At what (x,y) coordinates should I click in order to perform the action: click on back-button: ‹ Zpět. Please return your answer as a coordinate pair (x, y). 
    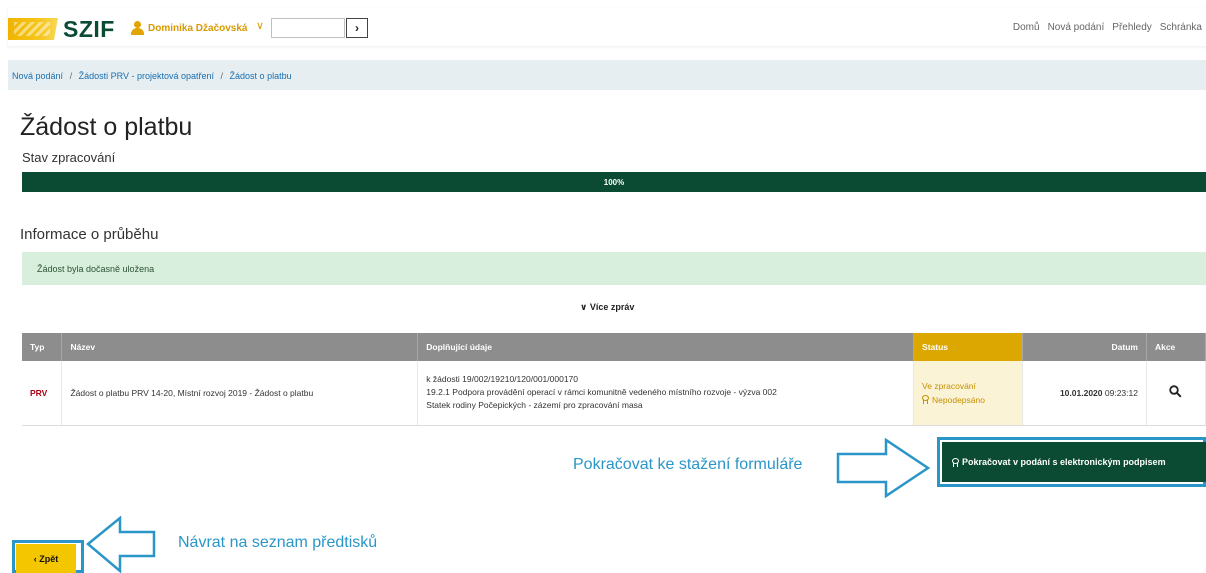
    Looking at the image, I should click on (46, 558).